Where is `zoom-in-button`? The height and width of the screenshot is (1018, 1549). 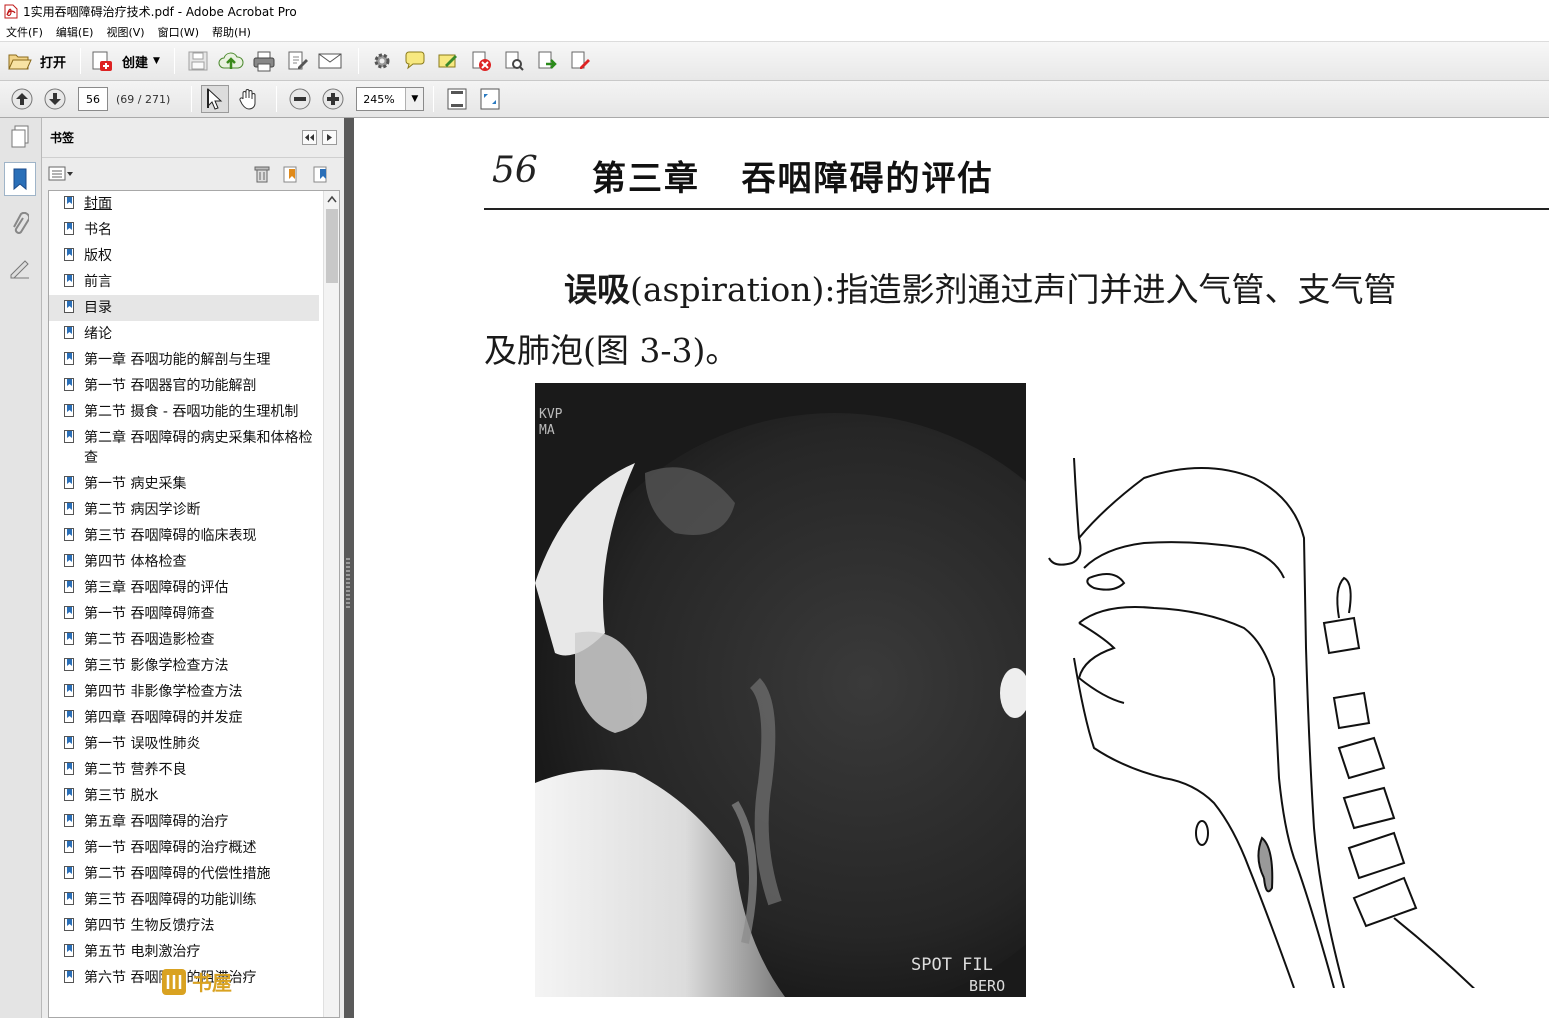
zoom-in-button is located at coordinates (333, 99).